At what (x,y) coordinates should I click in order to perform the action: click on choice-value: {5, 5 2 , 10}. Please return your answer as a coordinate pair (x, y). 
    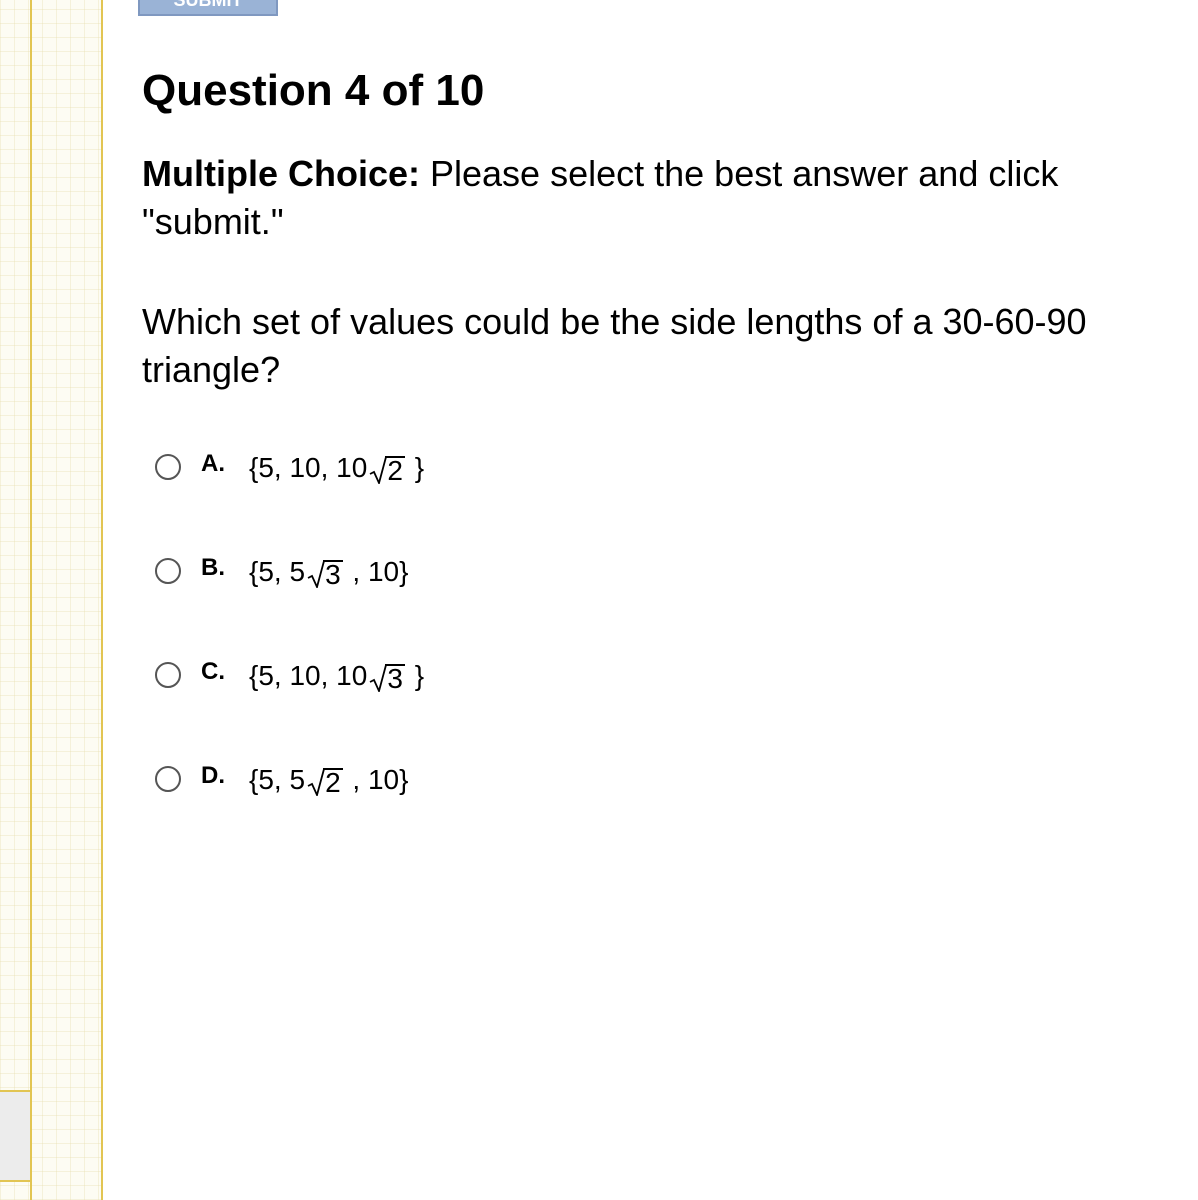
    Looking at the image, I should click on (329, 781).